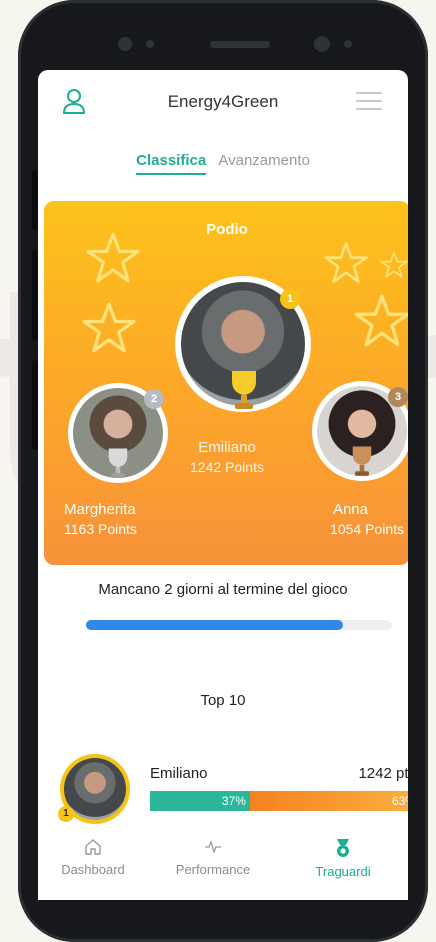  What do you see at coordinates (383, 773) in the screenshot?
I see `leader-points: 1242 pts` at bounding box center [383, 773].